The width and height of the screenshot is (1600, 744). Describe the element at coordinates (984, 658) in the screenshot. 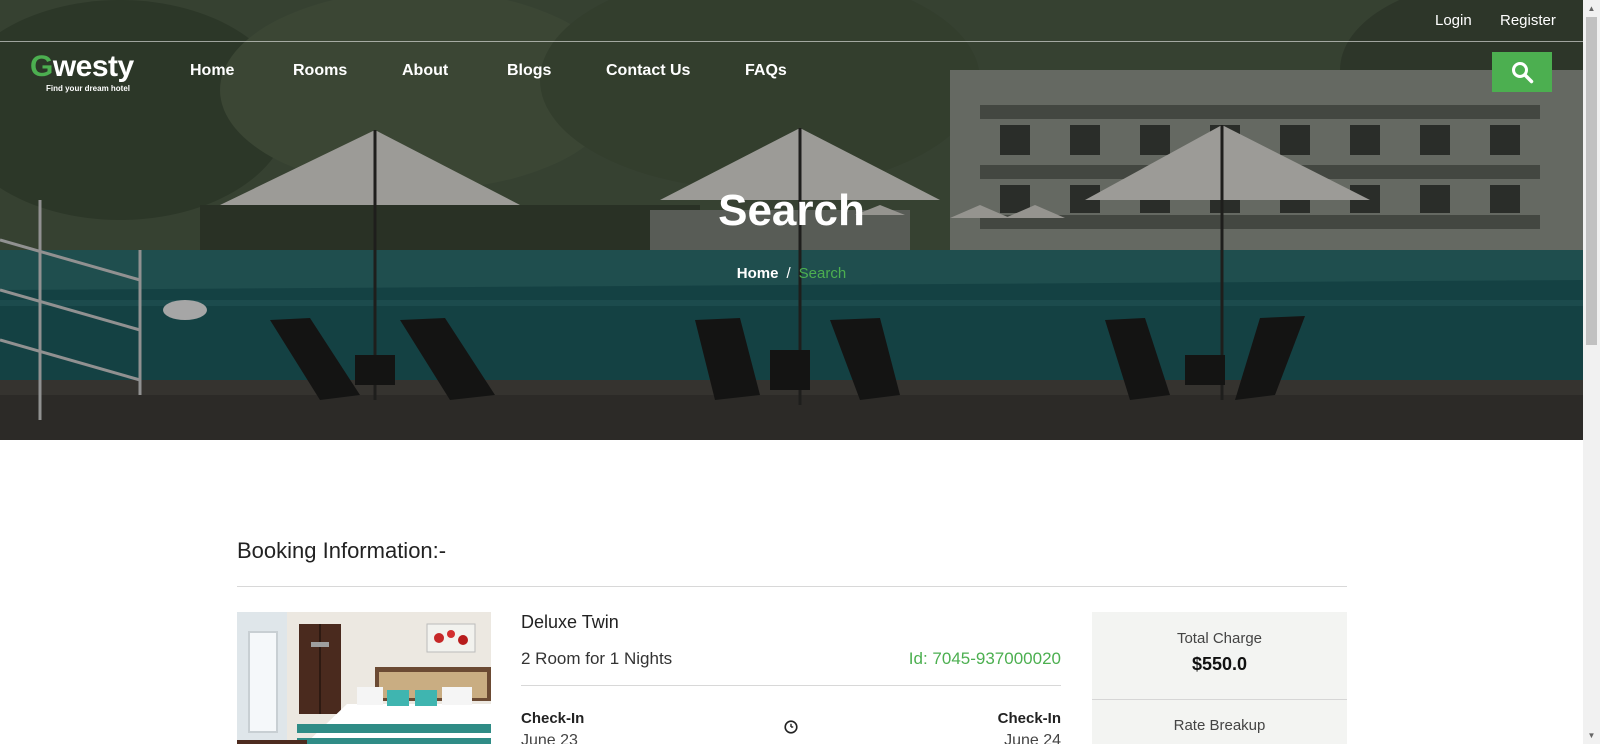

I see `booking-id: Id: 7045-937000020` at that location.